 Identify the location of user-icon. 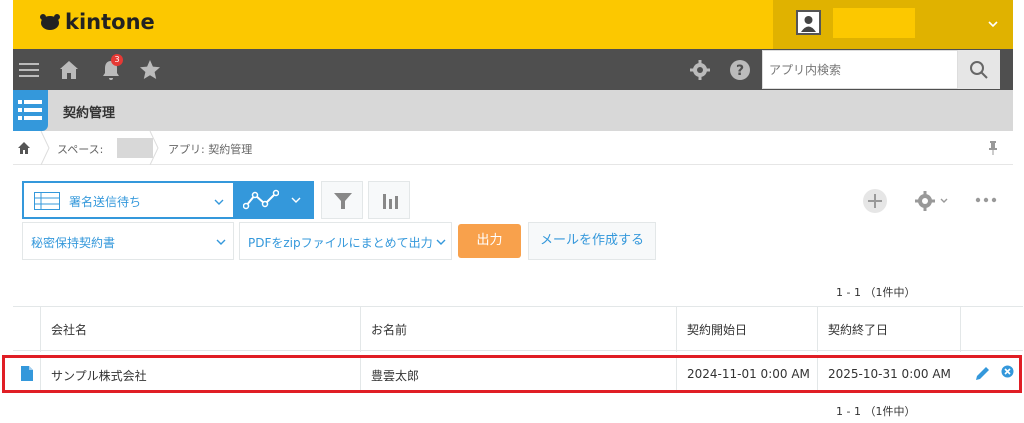
(808, 22).